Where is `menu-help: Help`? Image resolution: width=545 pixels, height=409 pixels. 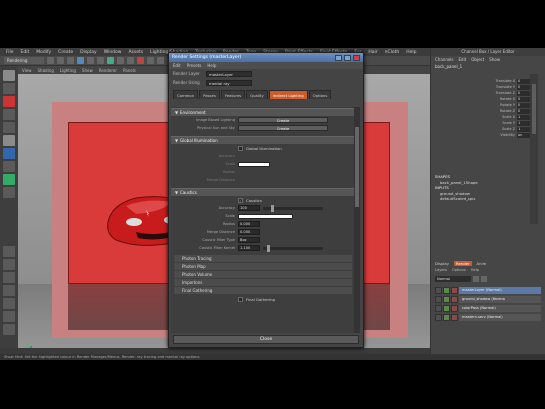
menu-help: Help is located at coordinates (411, 52).